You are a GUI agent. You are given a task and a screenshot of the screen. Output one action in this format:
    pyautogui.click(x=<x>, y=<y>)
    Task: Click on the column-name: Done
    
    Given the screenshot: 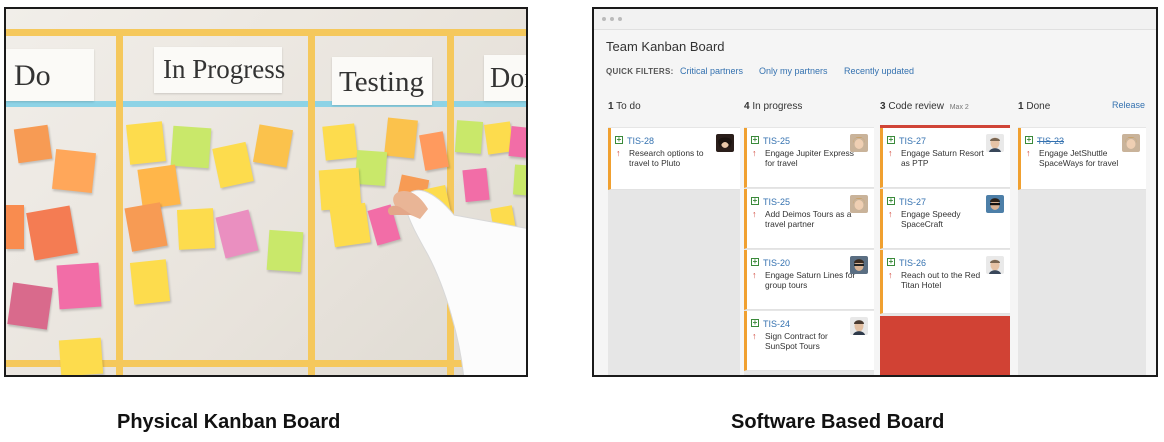 What is the action you would take?
    pyautogui.click(x=1038, y=106)
    